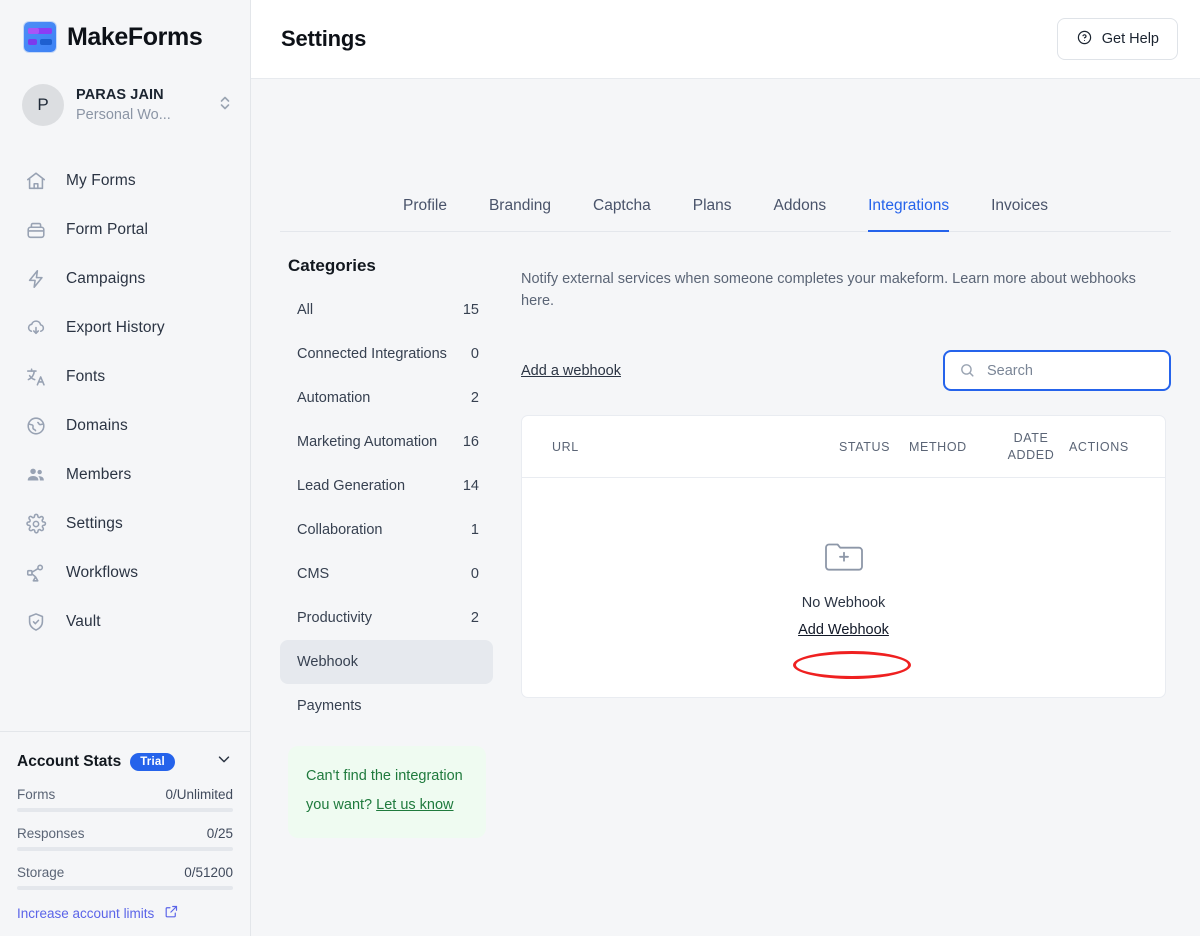  I want to click on sidebar-item-members: Members, so click(125, 474).